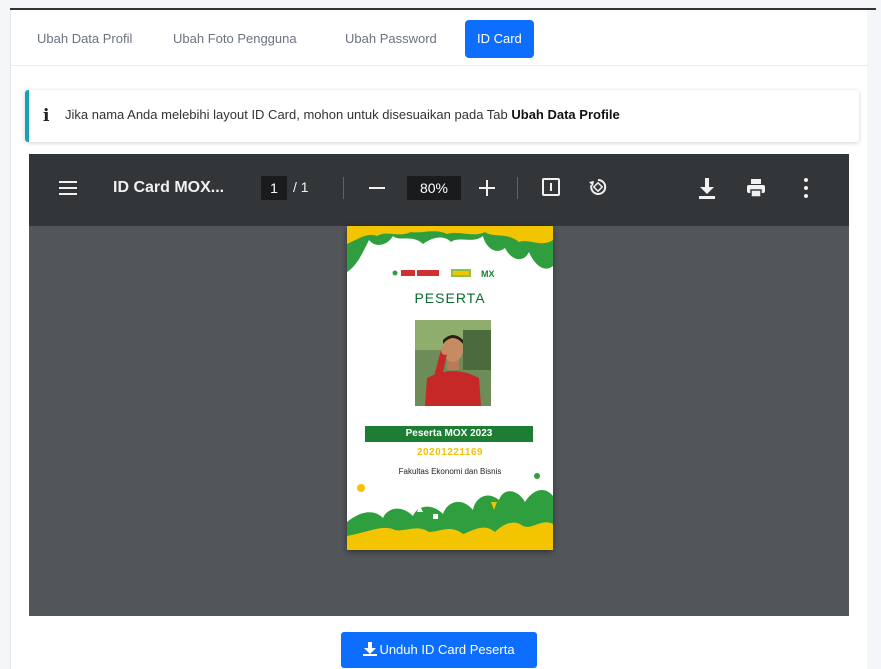 The height and width of the screenshot is (669, 881). I want to click on participant-faculty: Fakultas Ekonomi dan Bisnis, so click(450, 471).